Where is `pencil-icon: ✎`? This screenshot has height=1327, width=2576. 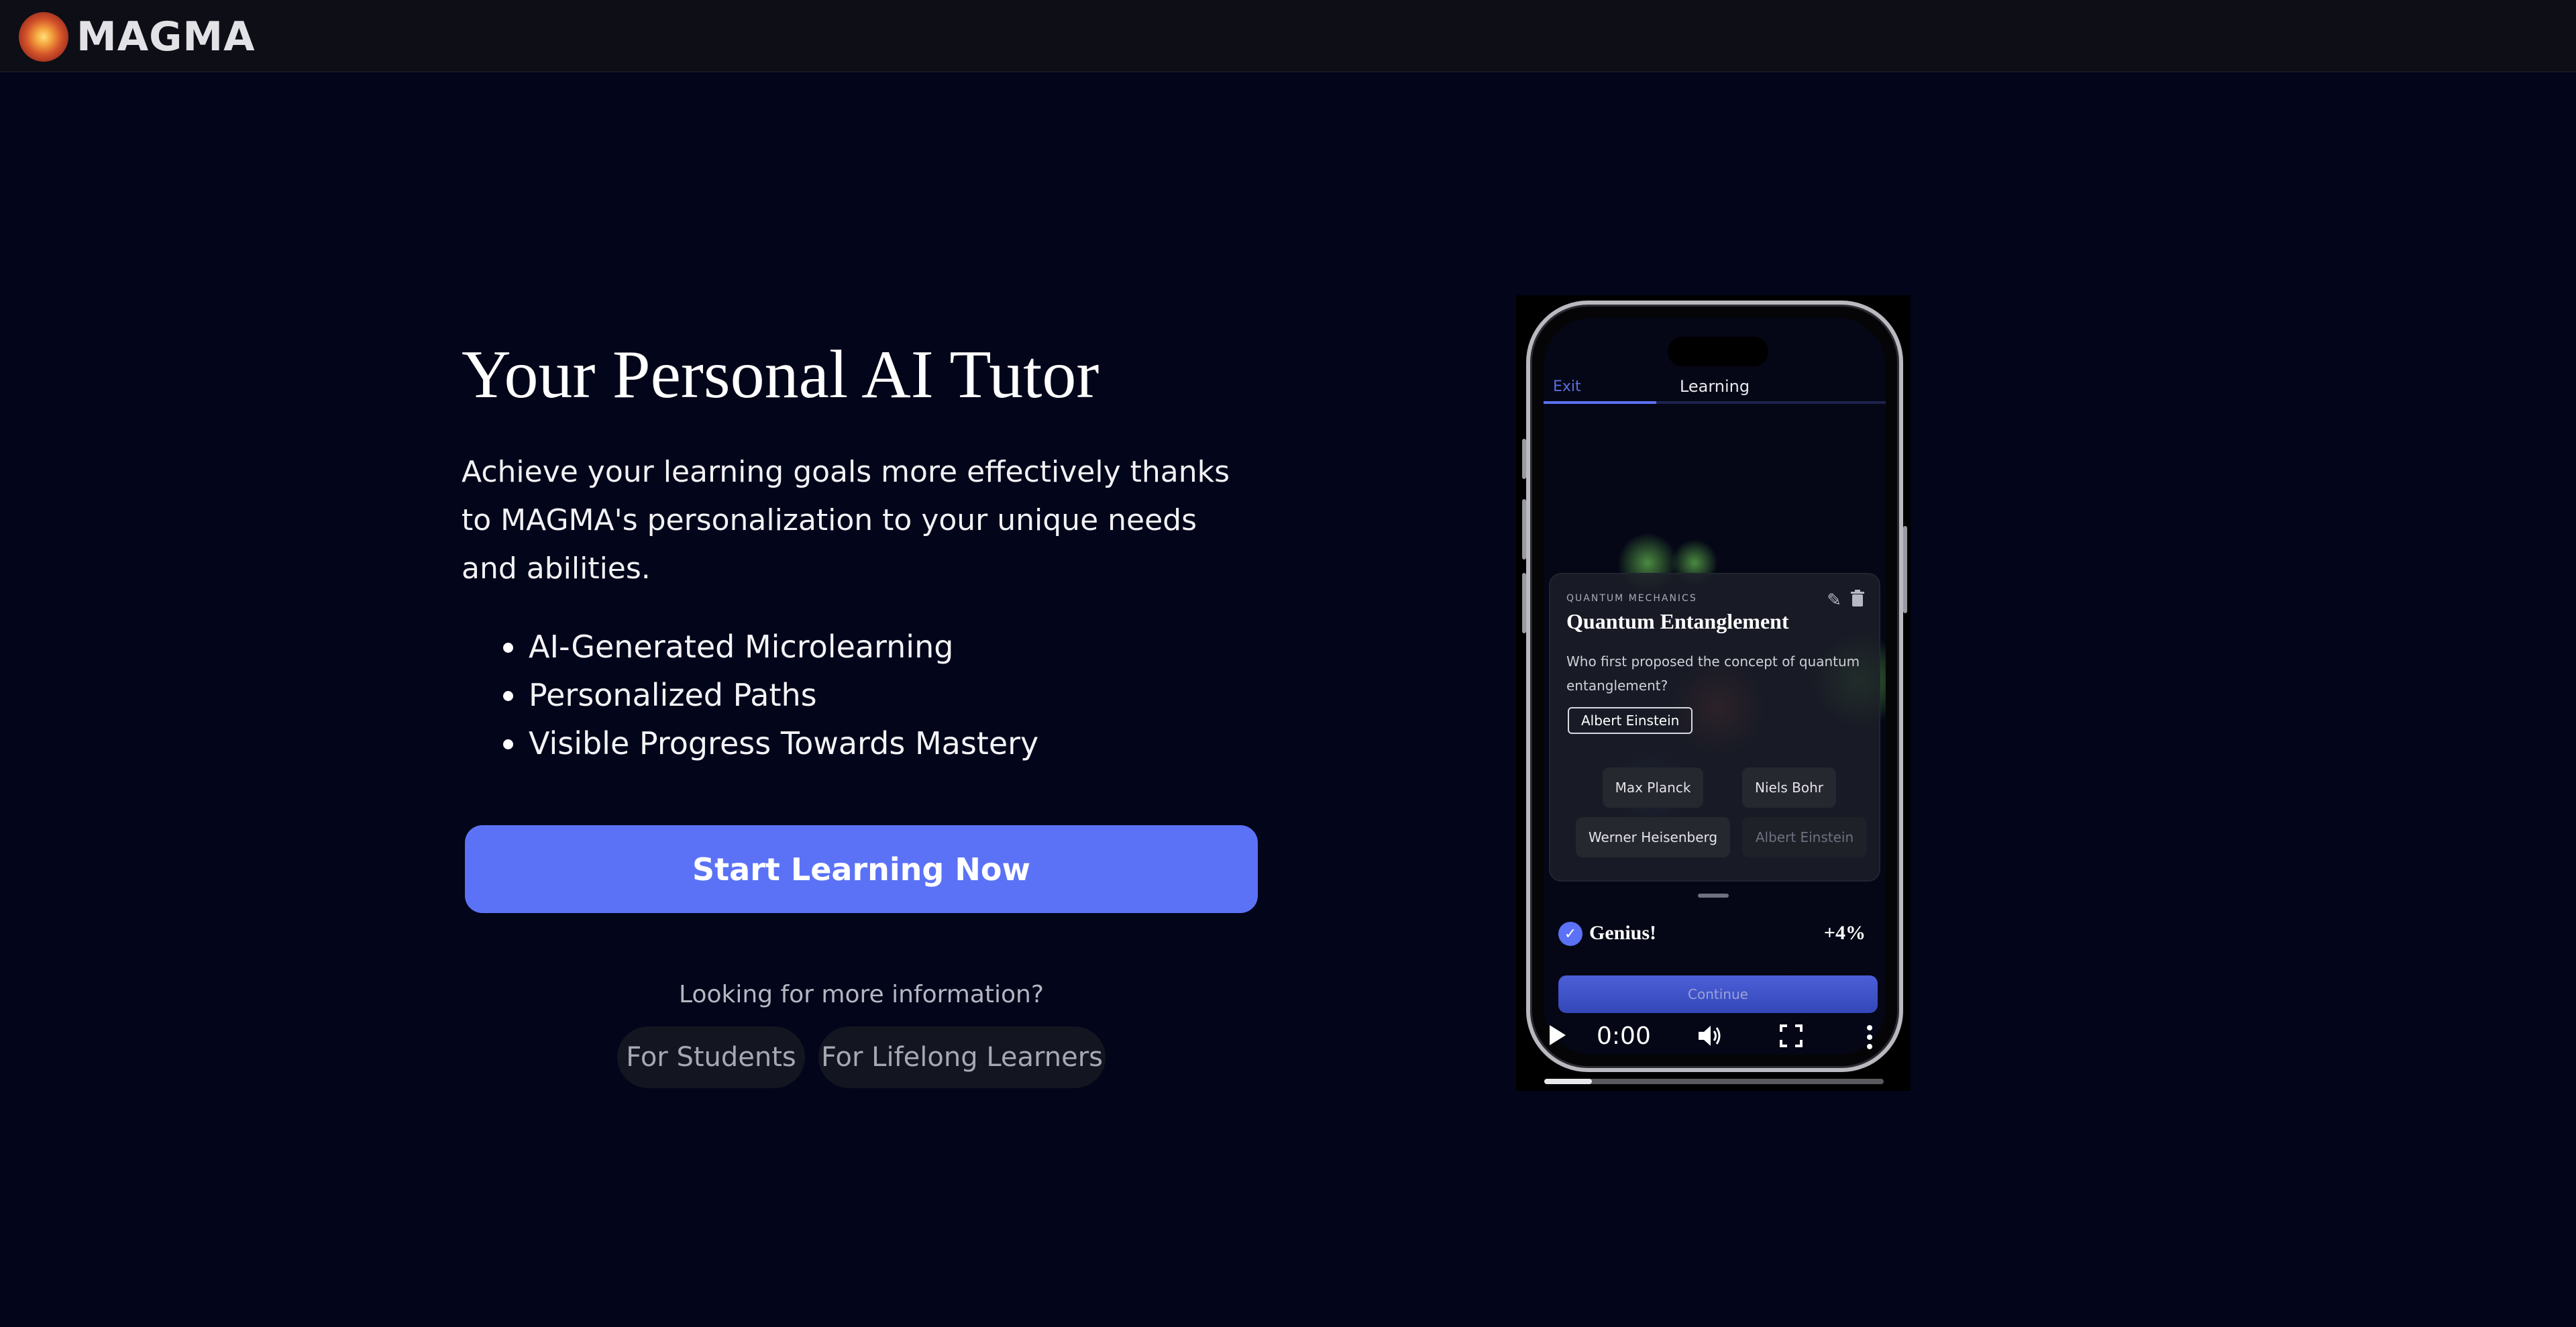
pencil-icon: ✎ is located at coordinates (1834, 600).